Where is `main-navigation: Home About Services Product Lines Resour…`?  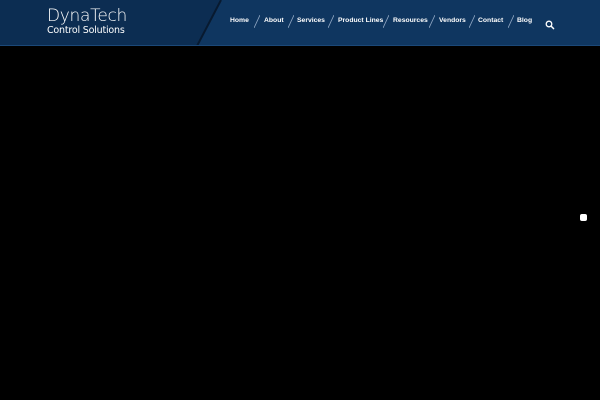 main-navigation: Home About Services Product Lines Resour… is located at coordinates (300, 22).